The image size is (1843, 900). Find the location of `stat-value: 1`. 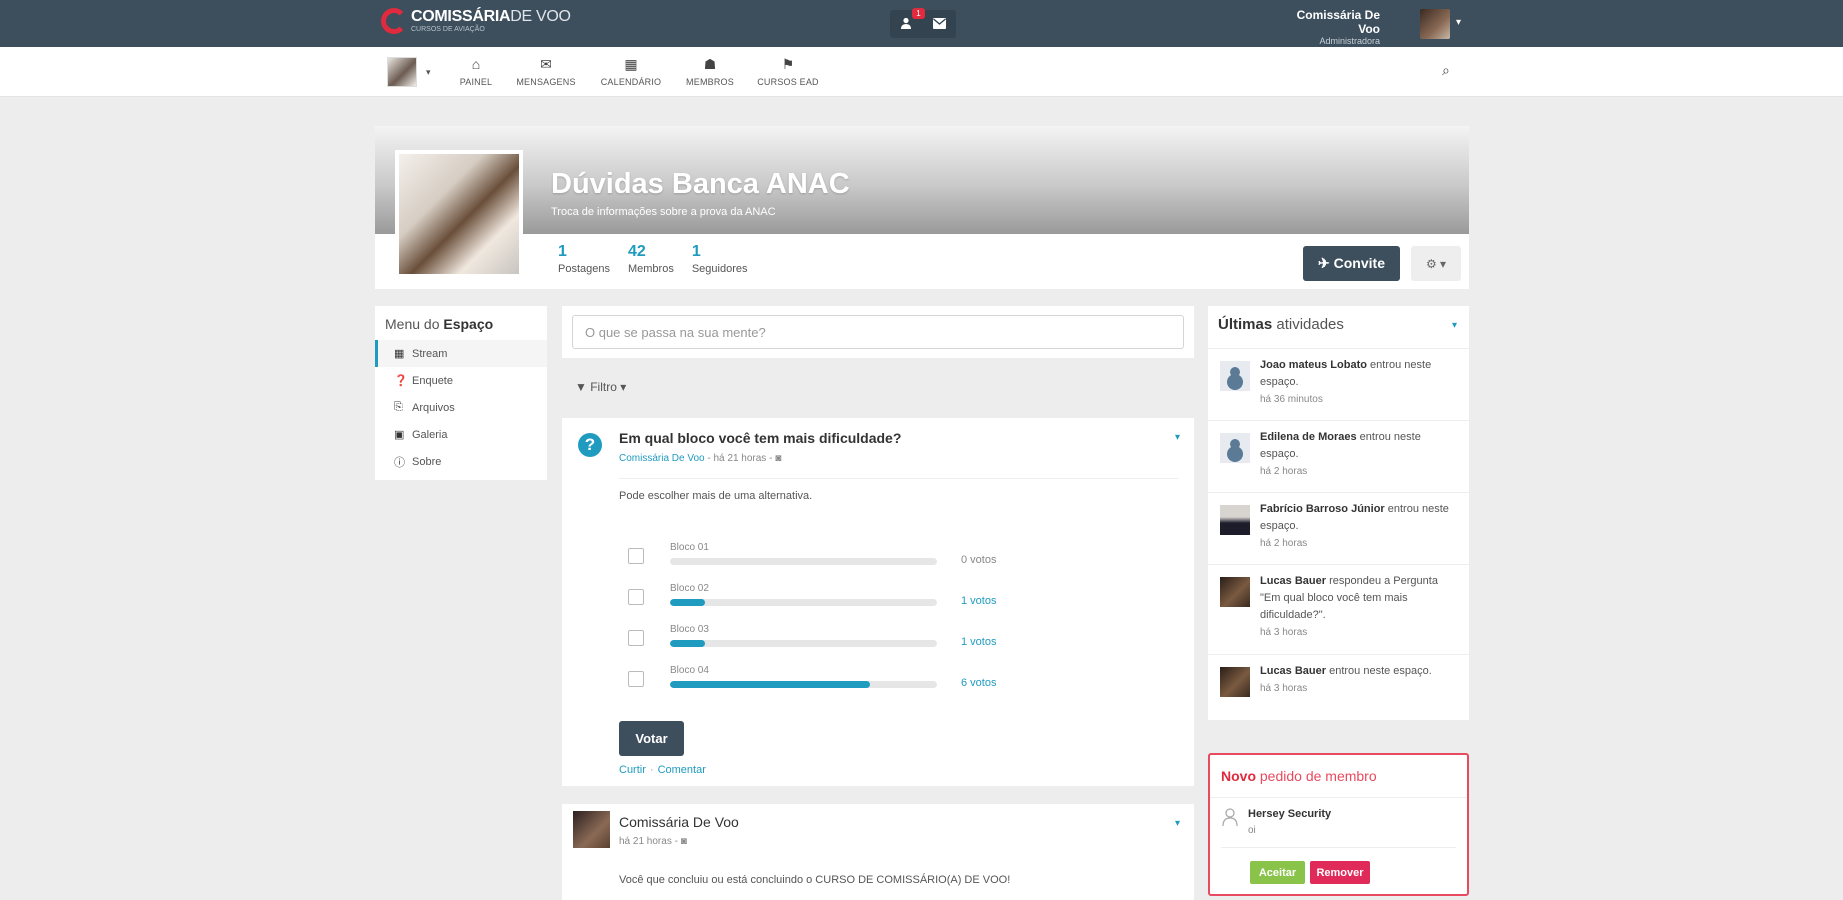

stat-value: 1 is located at coordinates (696, 251).